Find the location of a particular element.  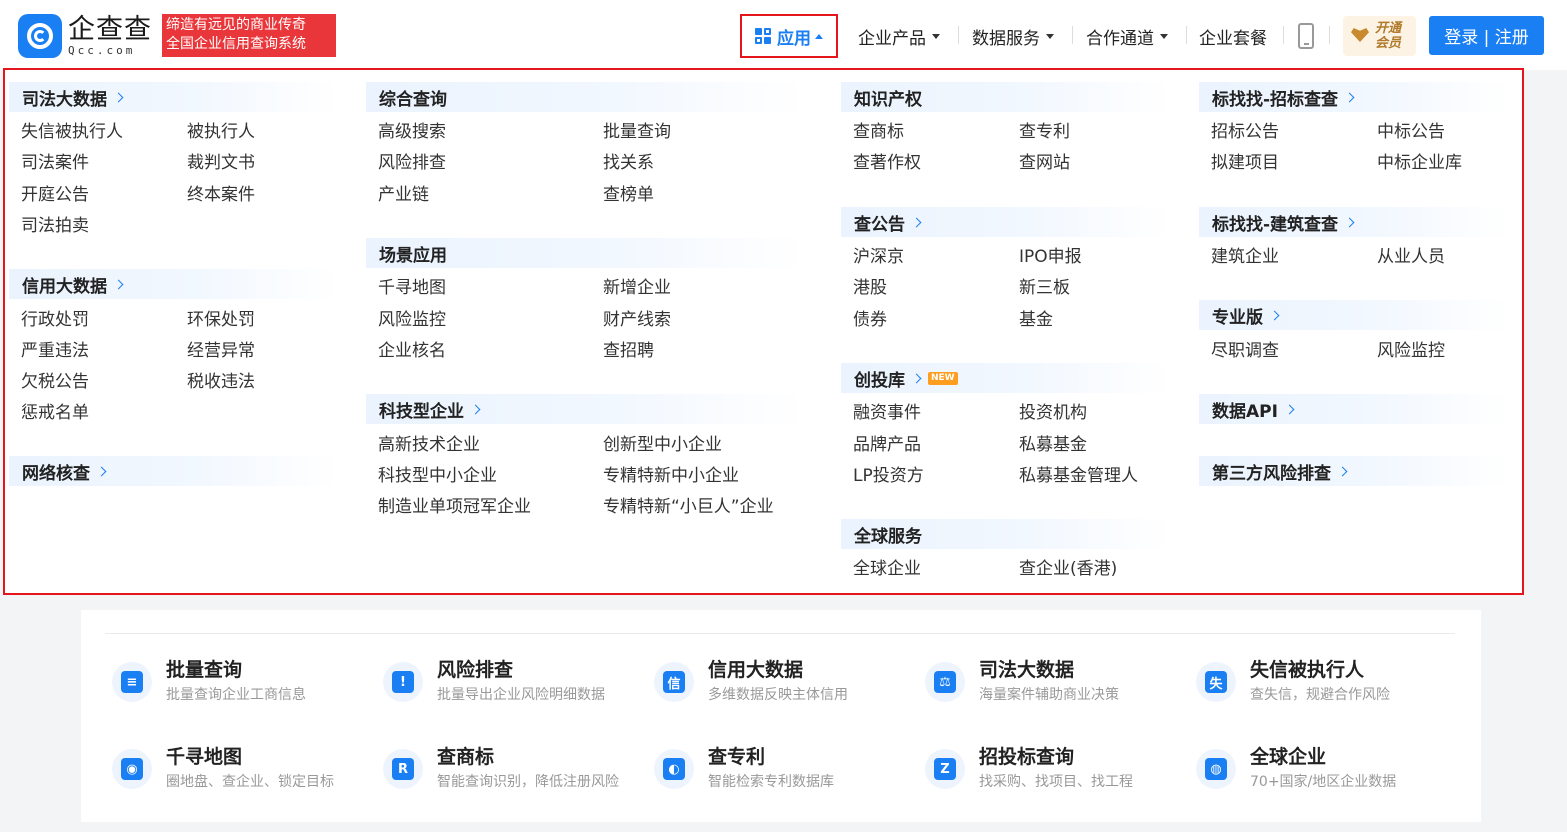

link-fund-managers: 私募基金管理人 is located at coordinates (1078, 476).